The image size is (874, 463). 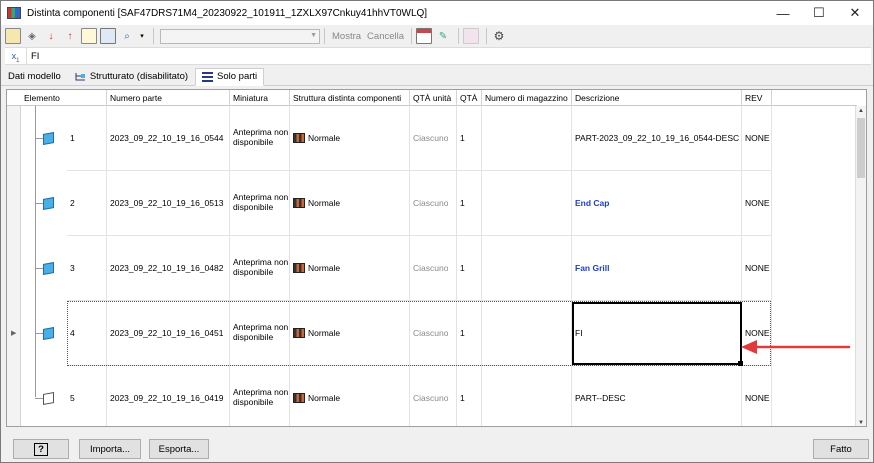 I want to click on notes-icon, so click(x=89, y=36).